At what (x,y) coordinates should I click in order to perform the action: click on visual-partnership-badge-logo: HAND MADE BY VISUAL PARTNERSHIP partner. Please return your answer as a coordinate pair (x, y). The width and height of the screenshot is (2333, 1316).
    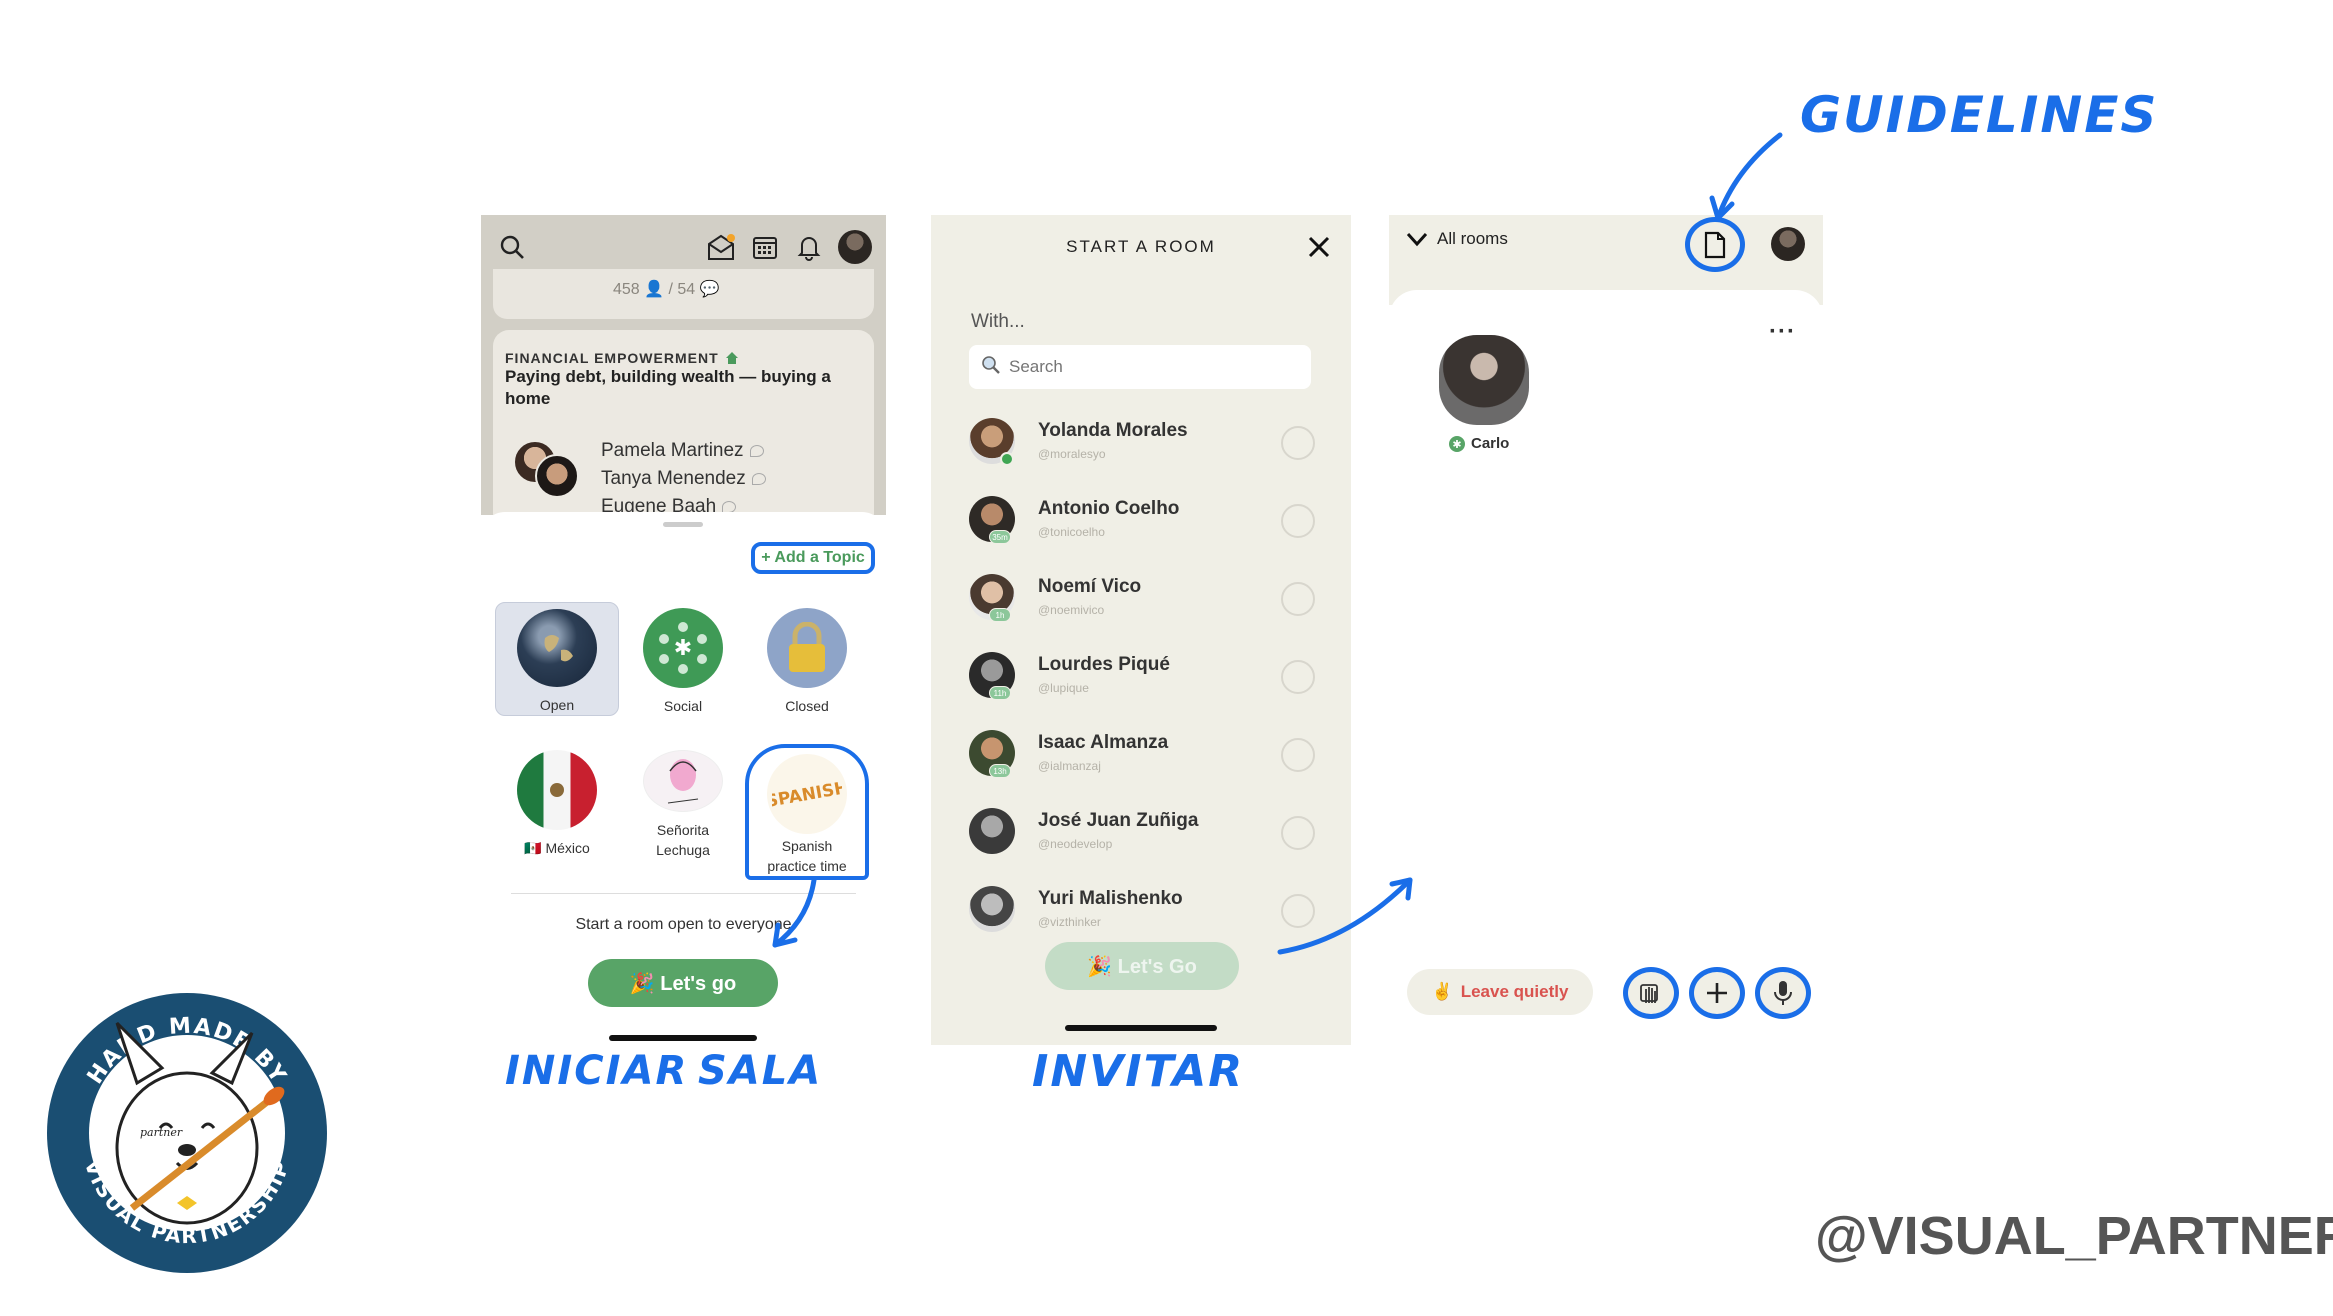
    Looking at the image, I should click on (187, 1133).